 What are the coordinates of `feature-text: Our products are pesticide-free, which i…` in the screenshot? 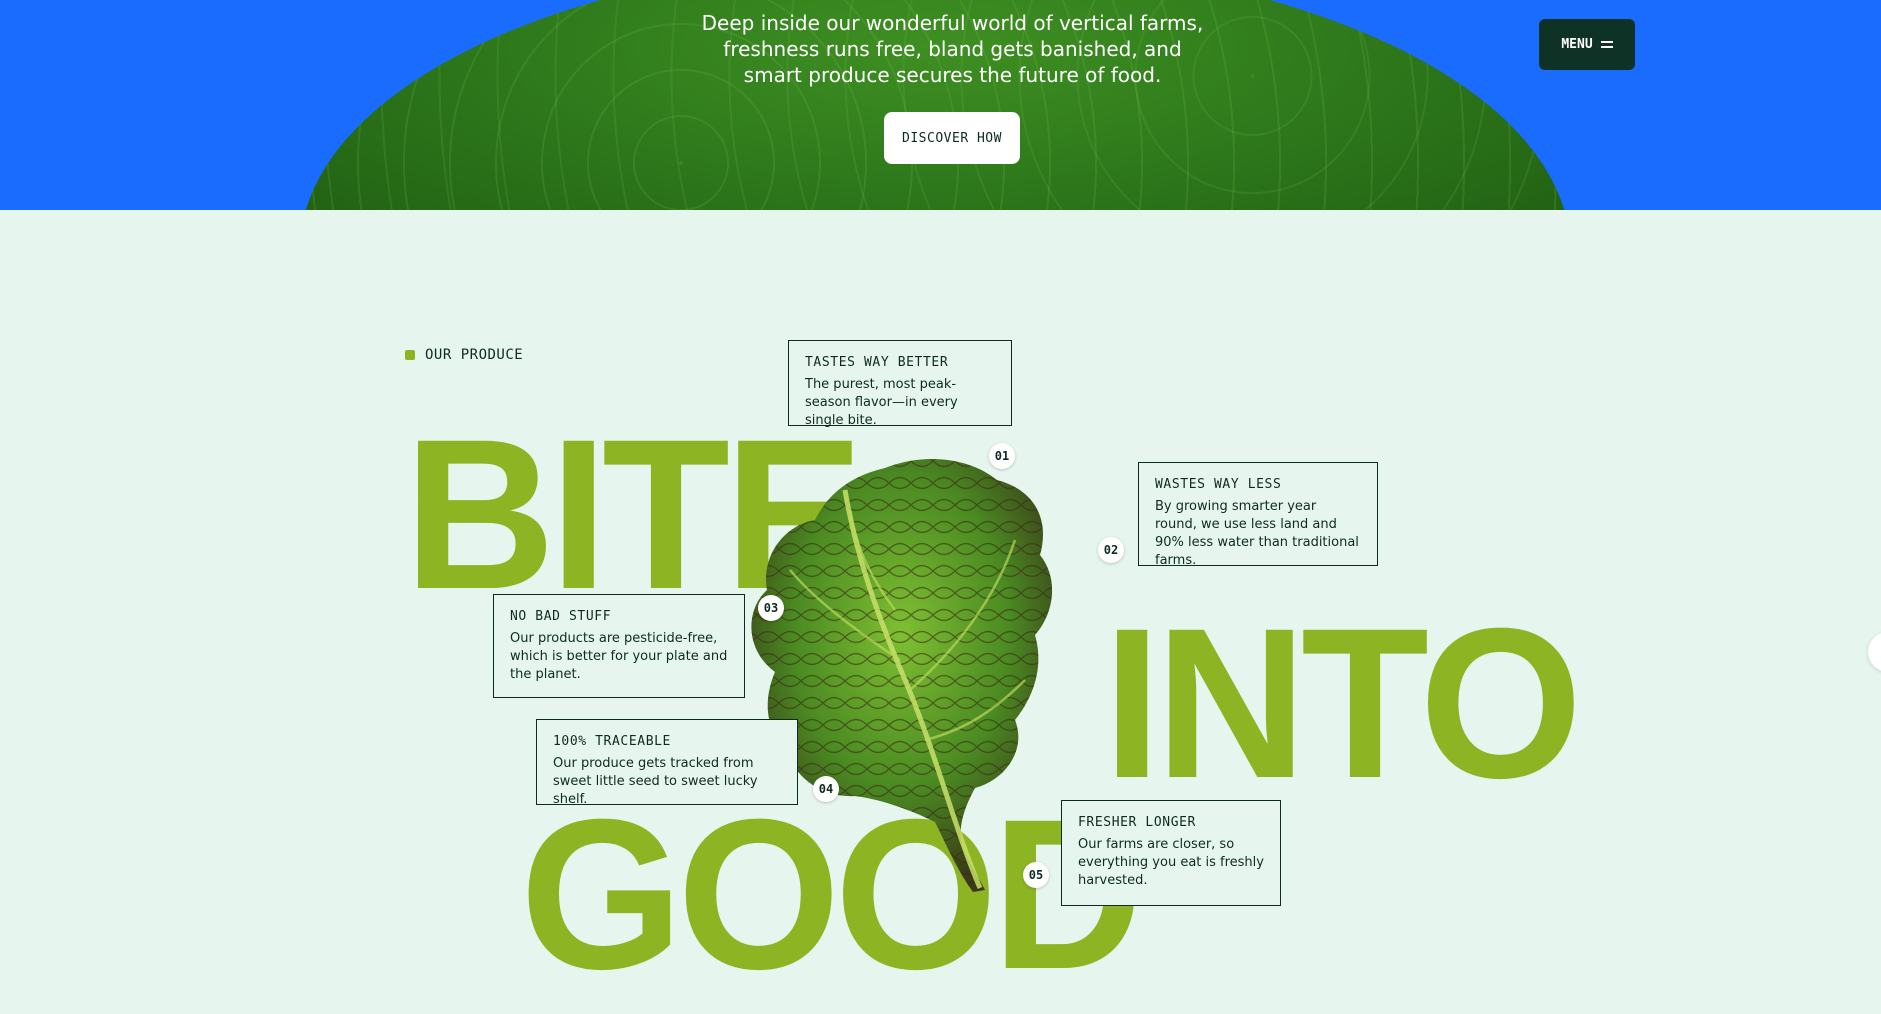 It's located at (619, 656).